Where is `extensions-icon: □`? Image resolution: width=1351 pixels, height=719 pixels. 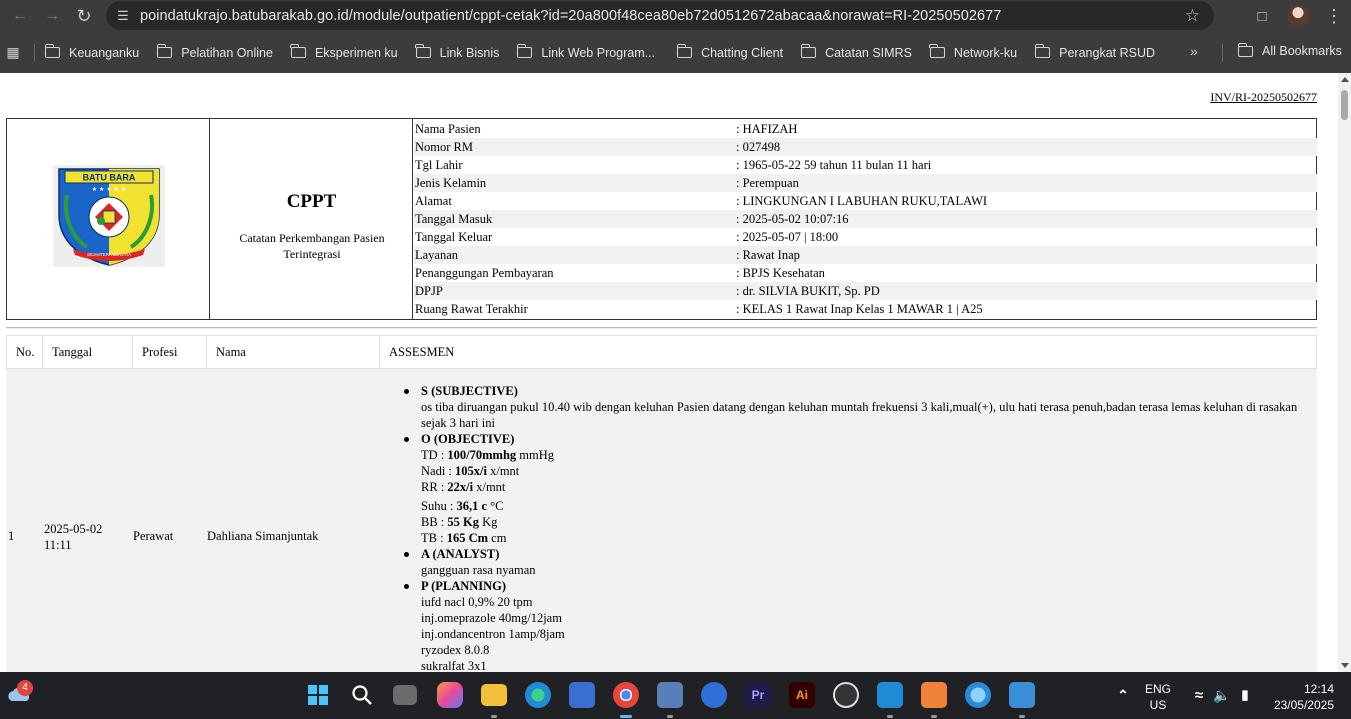
extensions-icon: □ is located at coordinates (1262, 16).